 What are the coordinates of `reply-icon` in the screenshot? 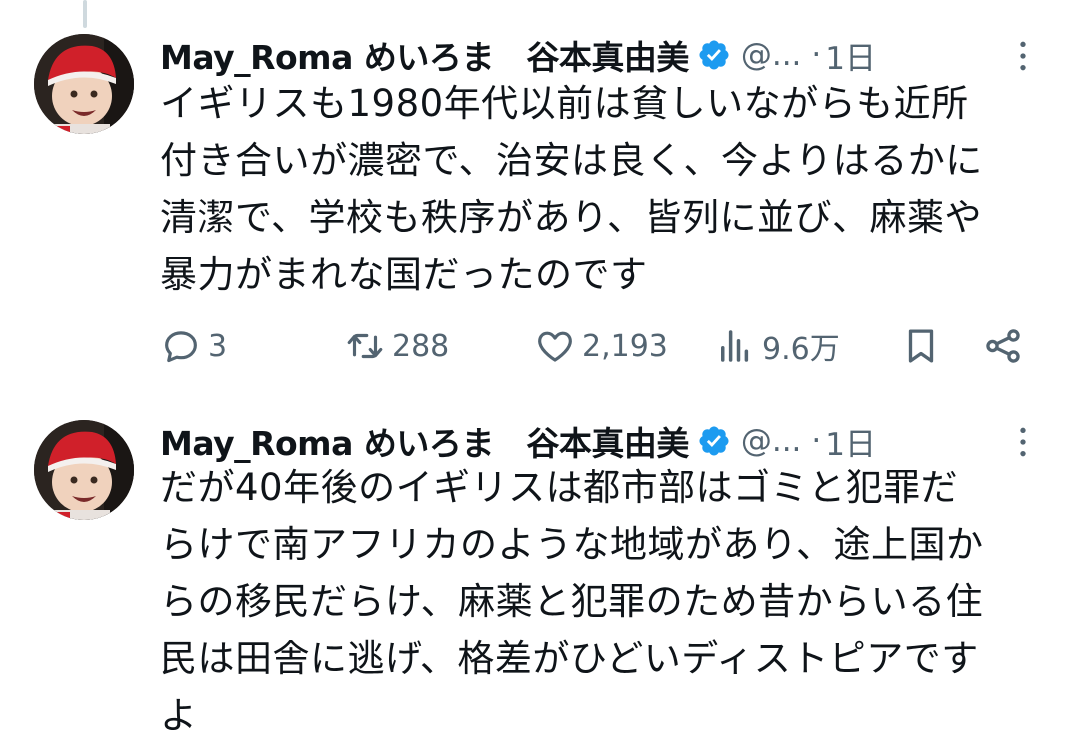 It's located at (181, 346).